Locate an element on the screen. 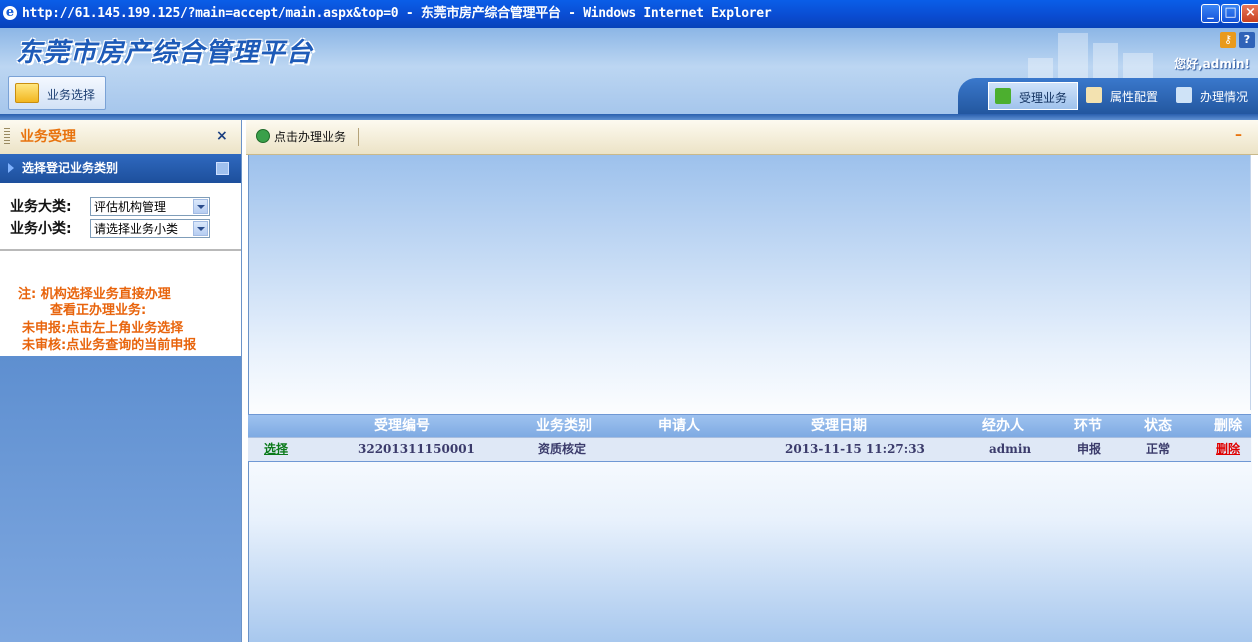  column-header: 业务类别 is located at coordinates (564, 426).